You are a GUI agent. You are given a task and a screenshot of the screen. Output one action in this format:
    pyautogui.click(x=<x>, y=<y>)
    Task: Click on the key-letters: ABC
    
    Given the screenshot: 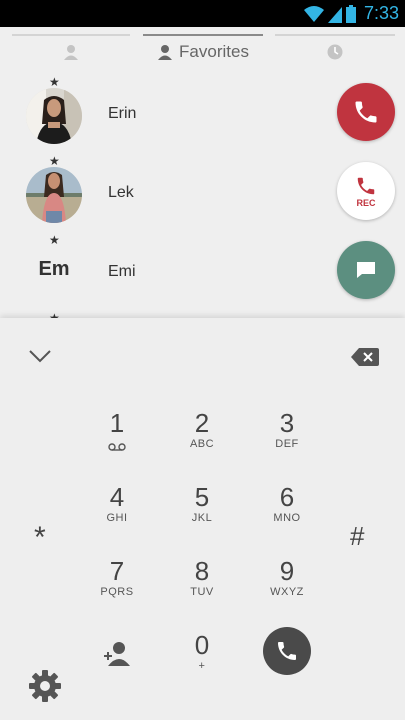 What is the action you would take?
    pyautogui.click(x=202, y=444)
    